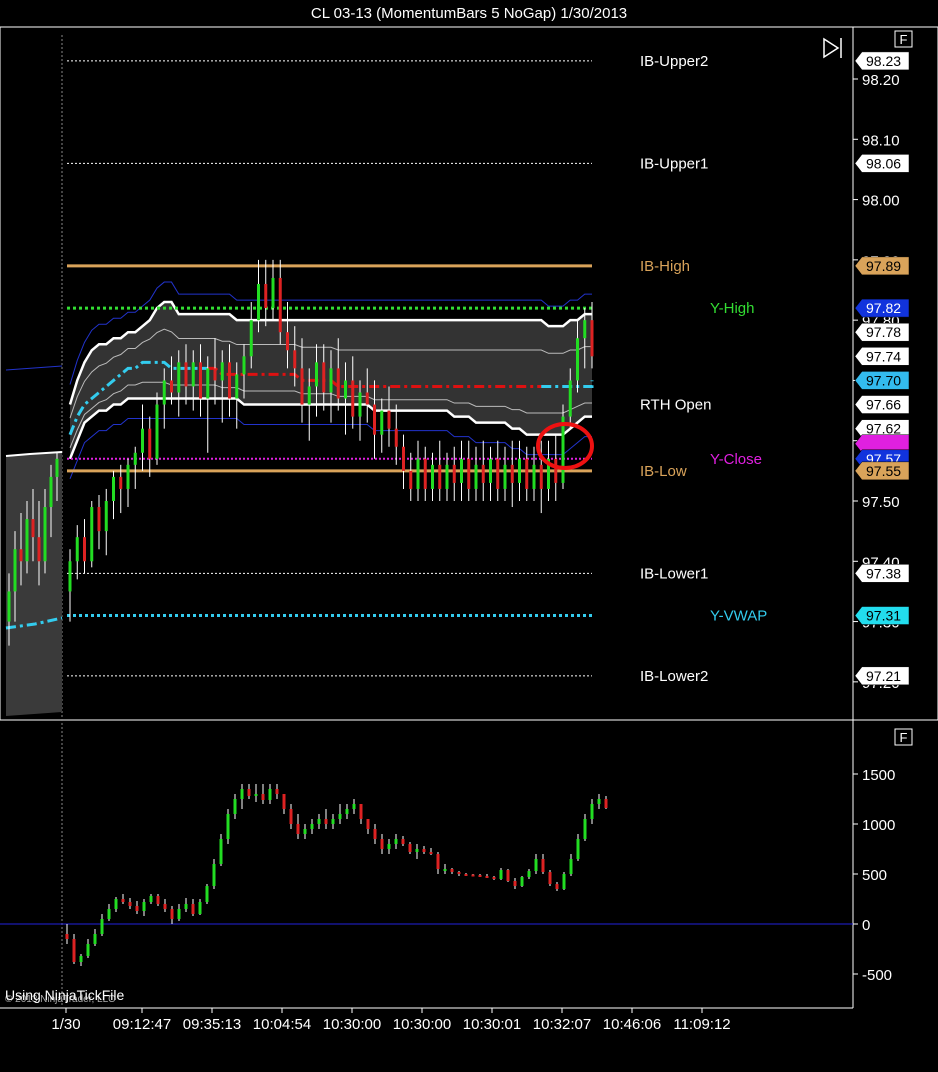  I want to click on skip-to-end-icon, so click(832, 48).